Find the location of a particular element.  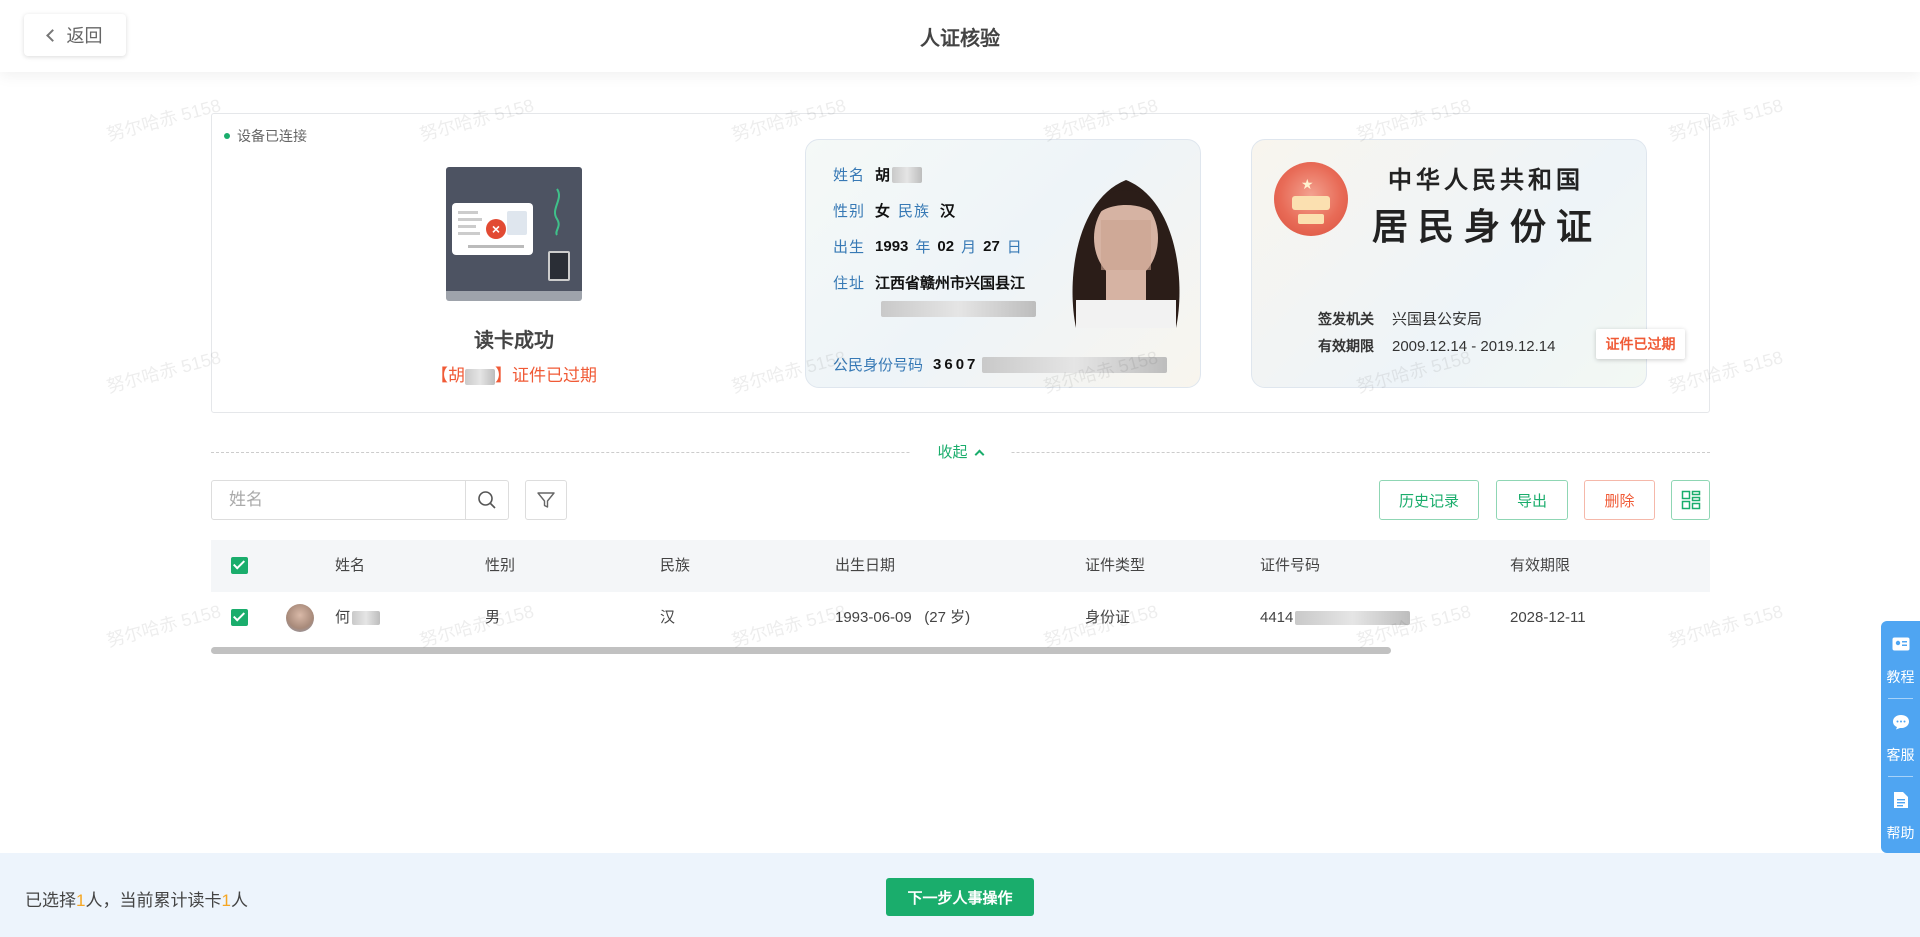

table-header: 姓名 性别 民族 出生日期 证件类型 证件号码 有效期限 is located at coordinates (960, 566).